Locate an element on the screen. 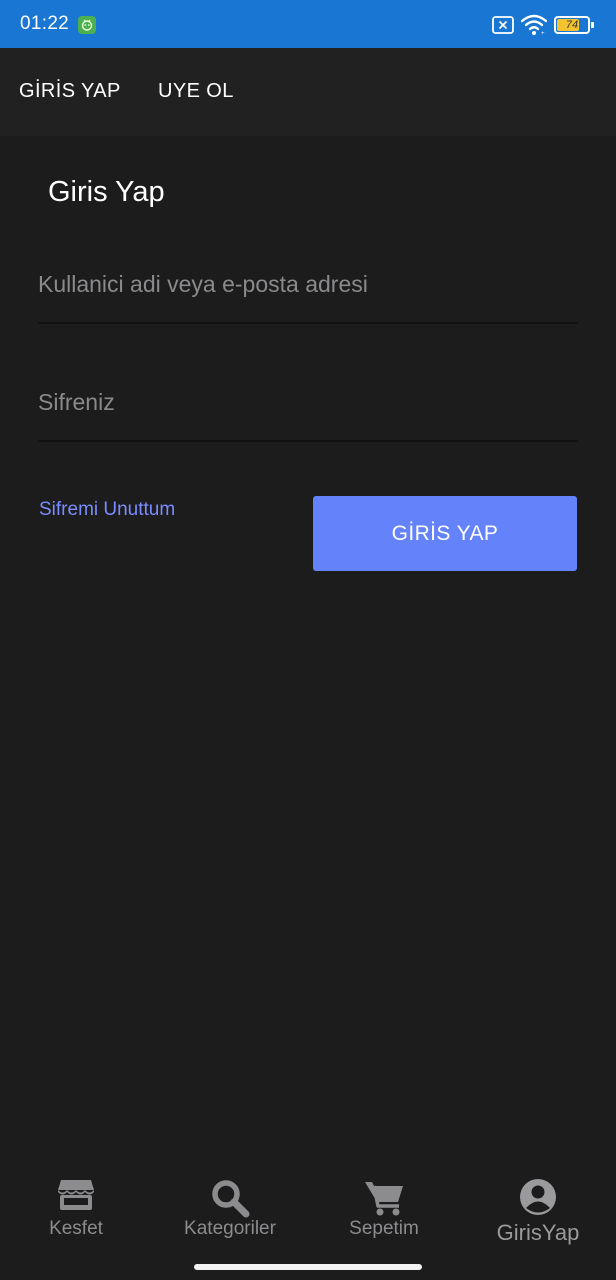 The width and height of the screenshot is (616, 1280). bottom-navigation: Kesfet Kategoriler Sepetim GirisYap is located at coordinates (308, 1220).